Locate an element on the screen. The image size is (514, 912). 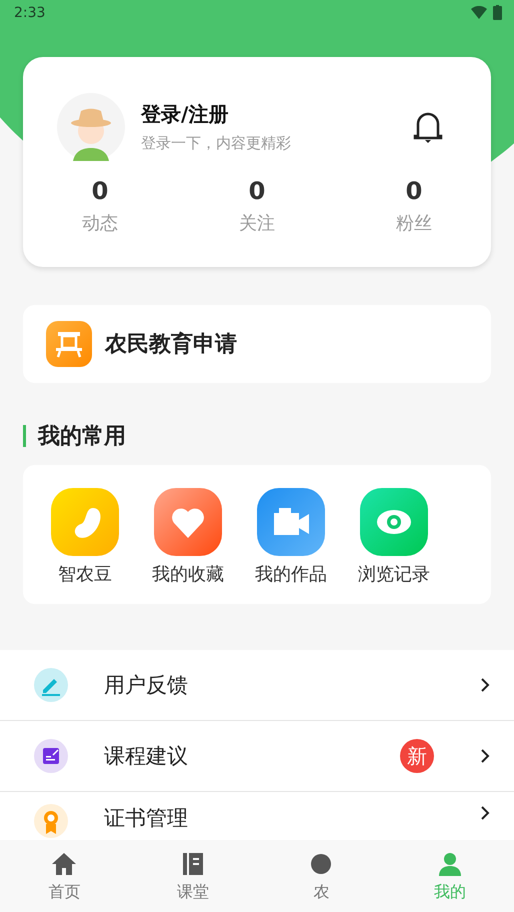
shortcut-label: 我的收藏 is located at coordinates (188, 574).